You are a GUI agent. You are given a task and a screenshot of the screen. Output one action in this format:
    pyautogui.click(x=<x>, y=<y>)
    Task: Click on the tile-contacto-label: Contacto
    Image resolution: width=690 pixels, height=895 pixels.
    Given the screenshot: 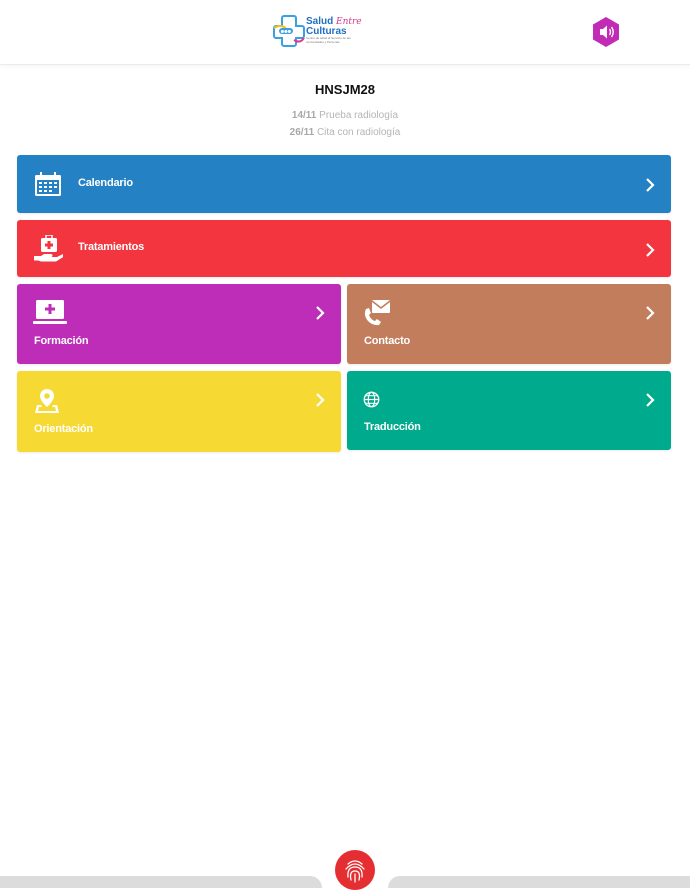 What is the action you would take?
    pyautogui.click(x=387, y=341)
    